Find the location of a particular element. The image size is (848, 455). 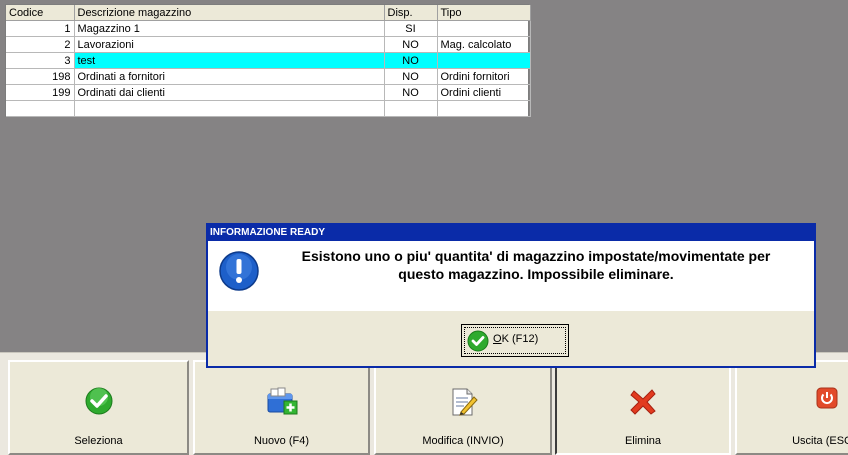

uscita-button: Uscita (ESC is located at coordinates (791, 407).